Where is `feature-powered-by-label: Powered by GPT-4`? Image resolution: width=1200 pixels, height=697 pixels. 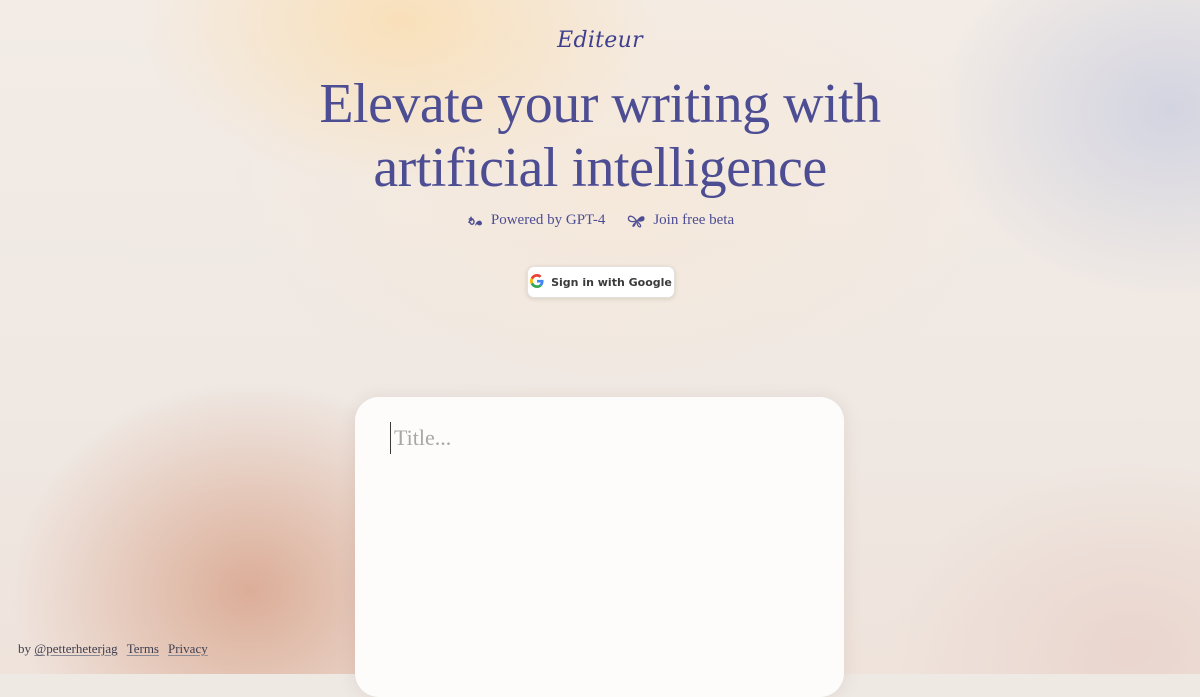
feature-powered-by-label: Powered by GPT-4 is located at coordinates (548, 220).